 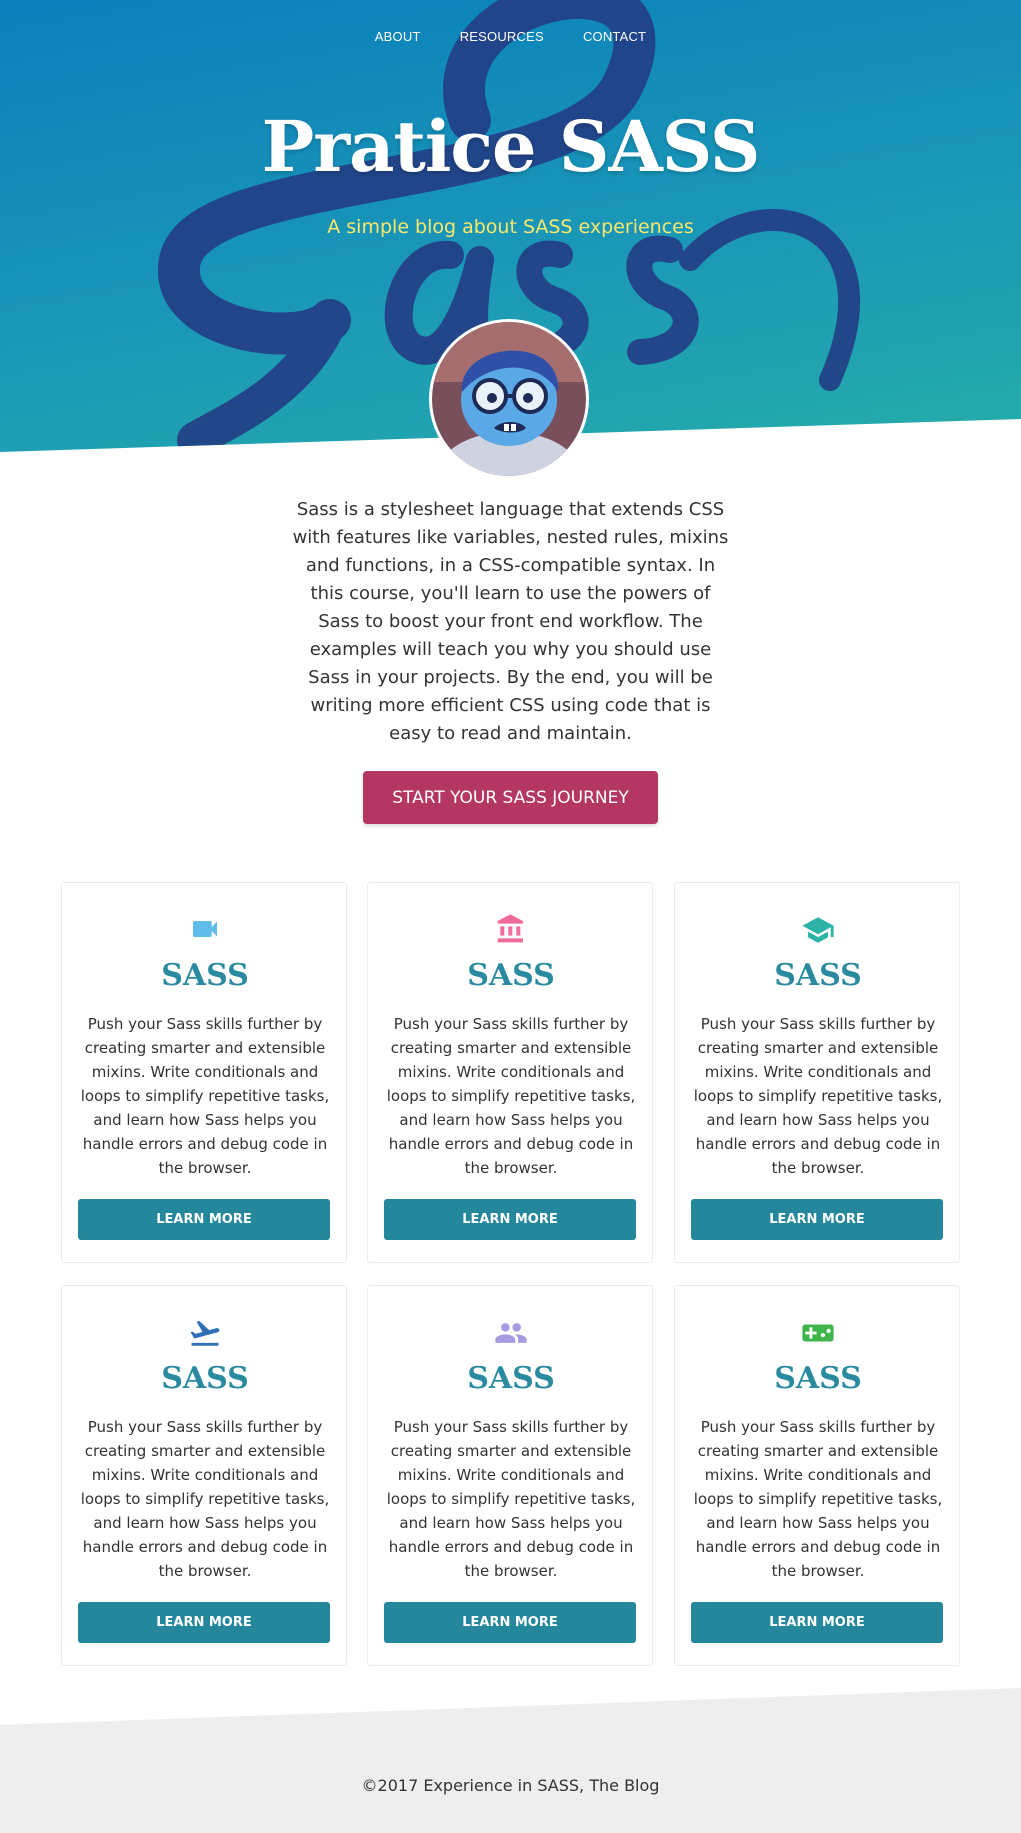 What do you see at coordinates (511, 146) in the screenshot?
I see `page-title: Pratice SASS` at bounding box center [511, 146].